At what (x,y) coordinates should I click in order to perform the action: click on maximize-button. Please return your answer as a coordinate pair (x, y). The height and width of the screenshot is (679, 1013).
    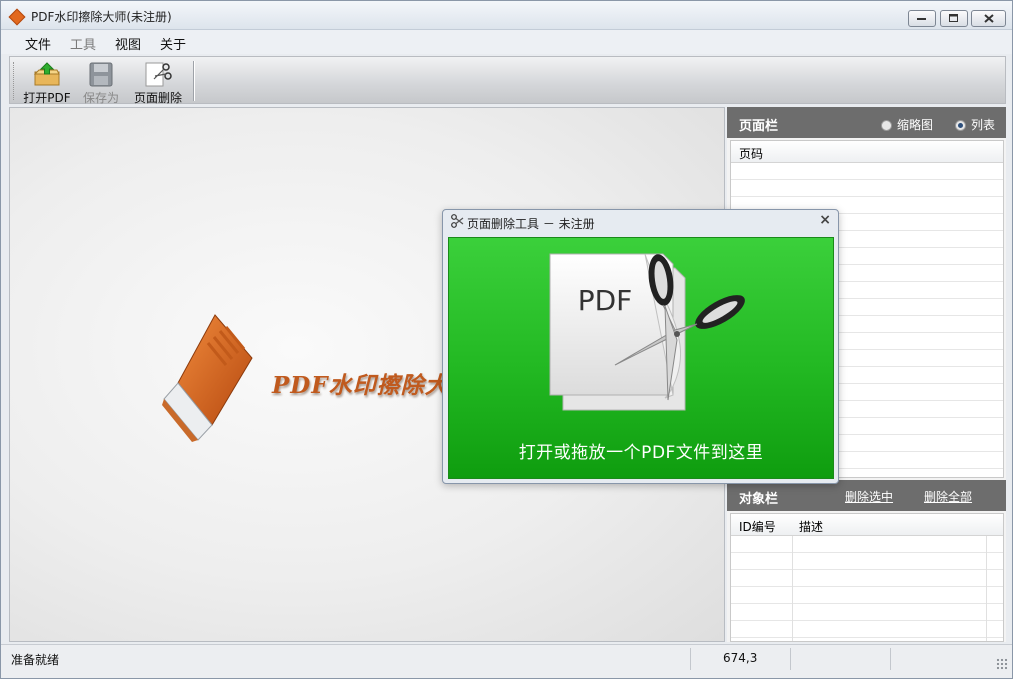
    Looking at the image, I should click on (954, 18).